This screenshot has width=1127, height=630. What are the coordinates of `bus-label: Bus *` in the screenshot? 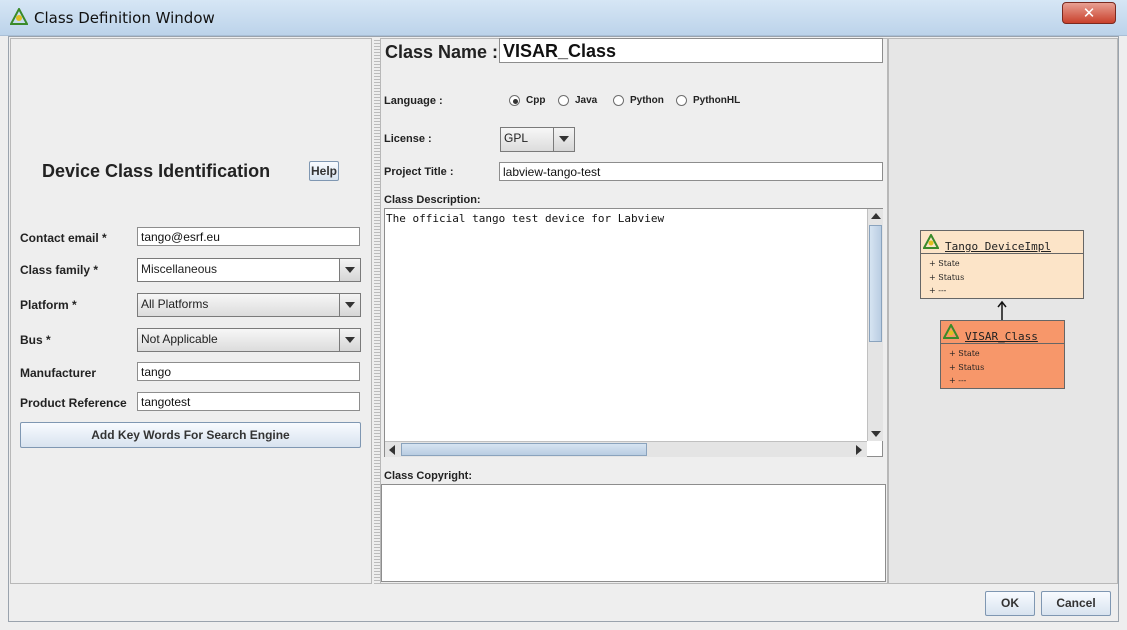 It's located at (35, 340).